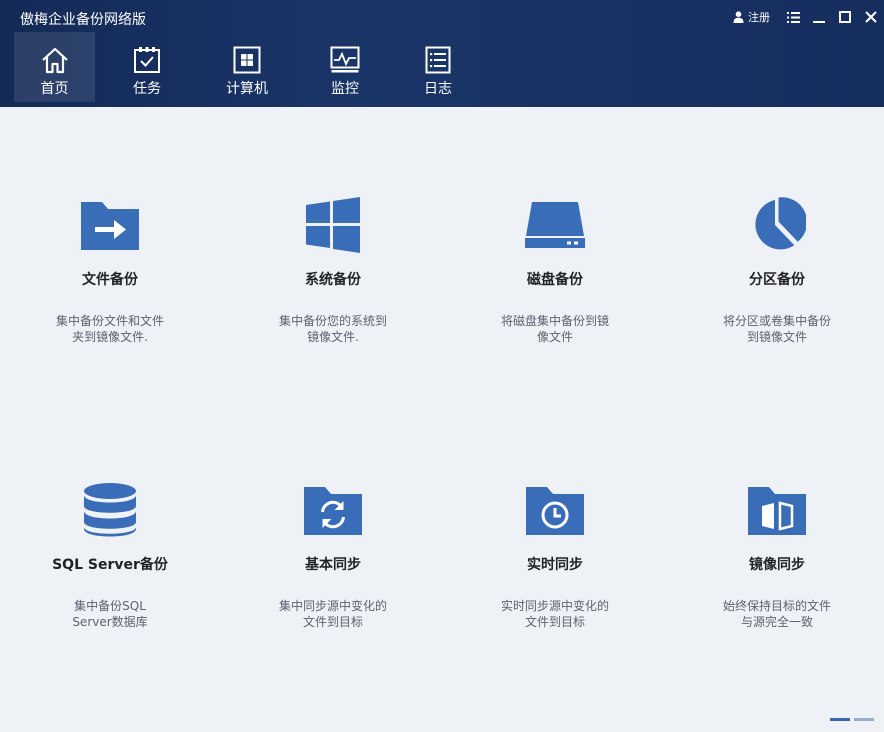 The image size is (884, 732). Describe the element at coordinates (332, 329) in the screenshot. I see `card-system-backup-desc: 集中备份您的系统到镜像文件.` at that location.